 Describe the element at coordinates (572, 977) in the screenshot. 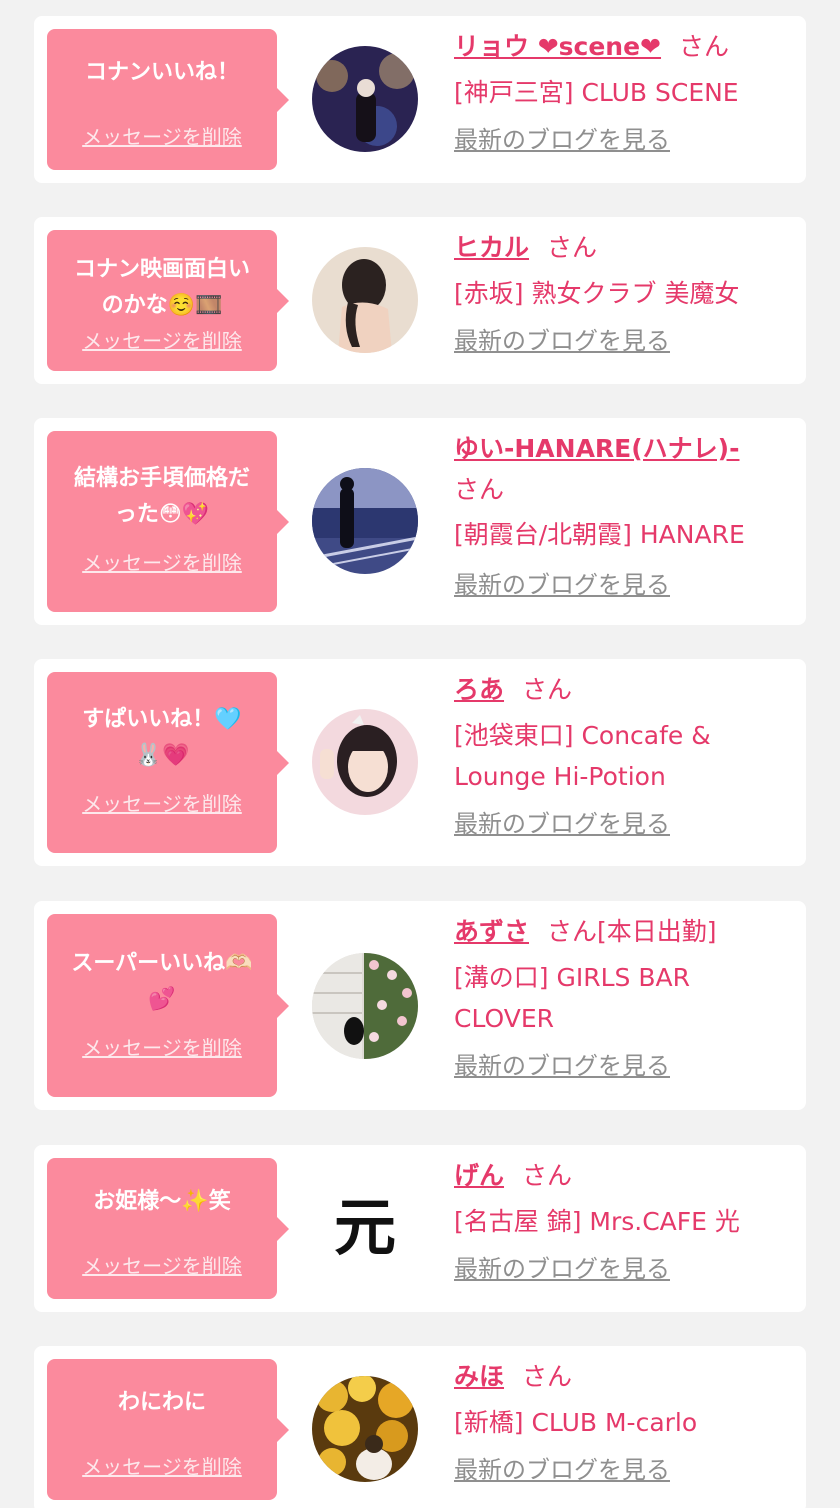

I see `shop-name: [溝の口] GIRLS BAR` at that location.